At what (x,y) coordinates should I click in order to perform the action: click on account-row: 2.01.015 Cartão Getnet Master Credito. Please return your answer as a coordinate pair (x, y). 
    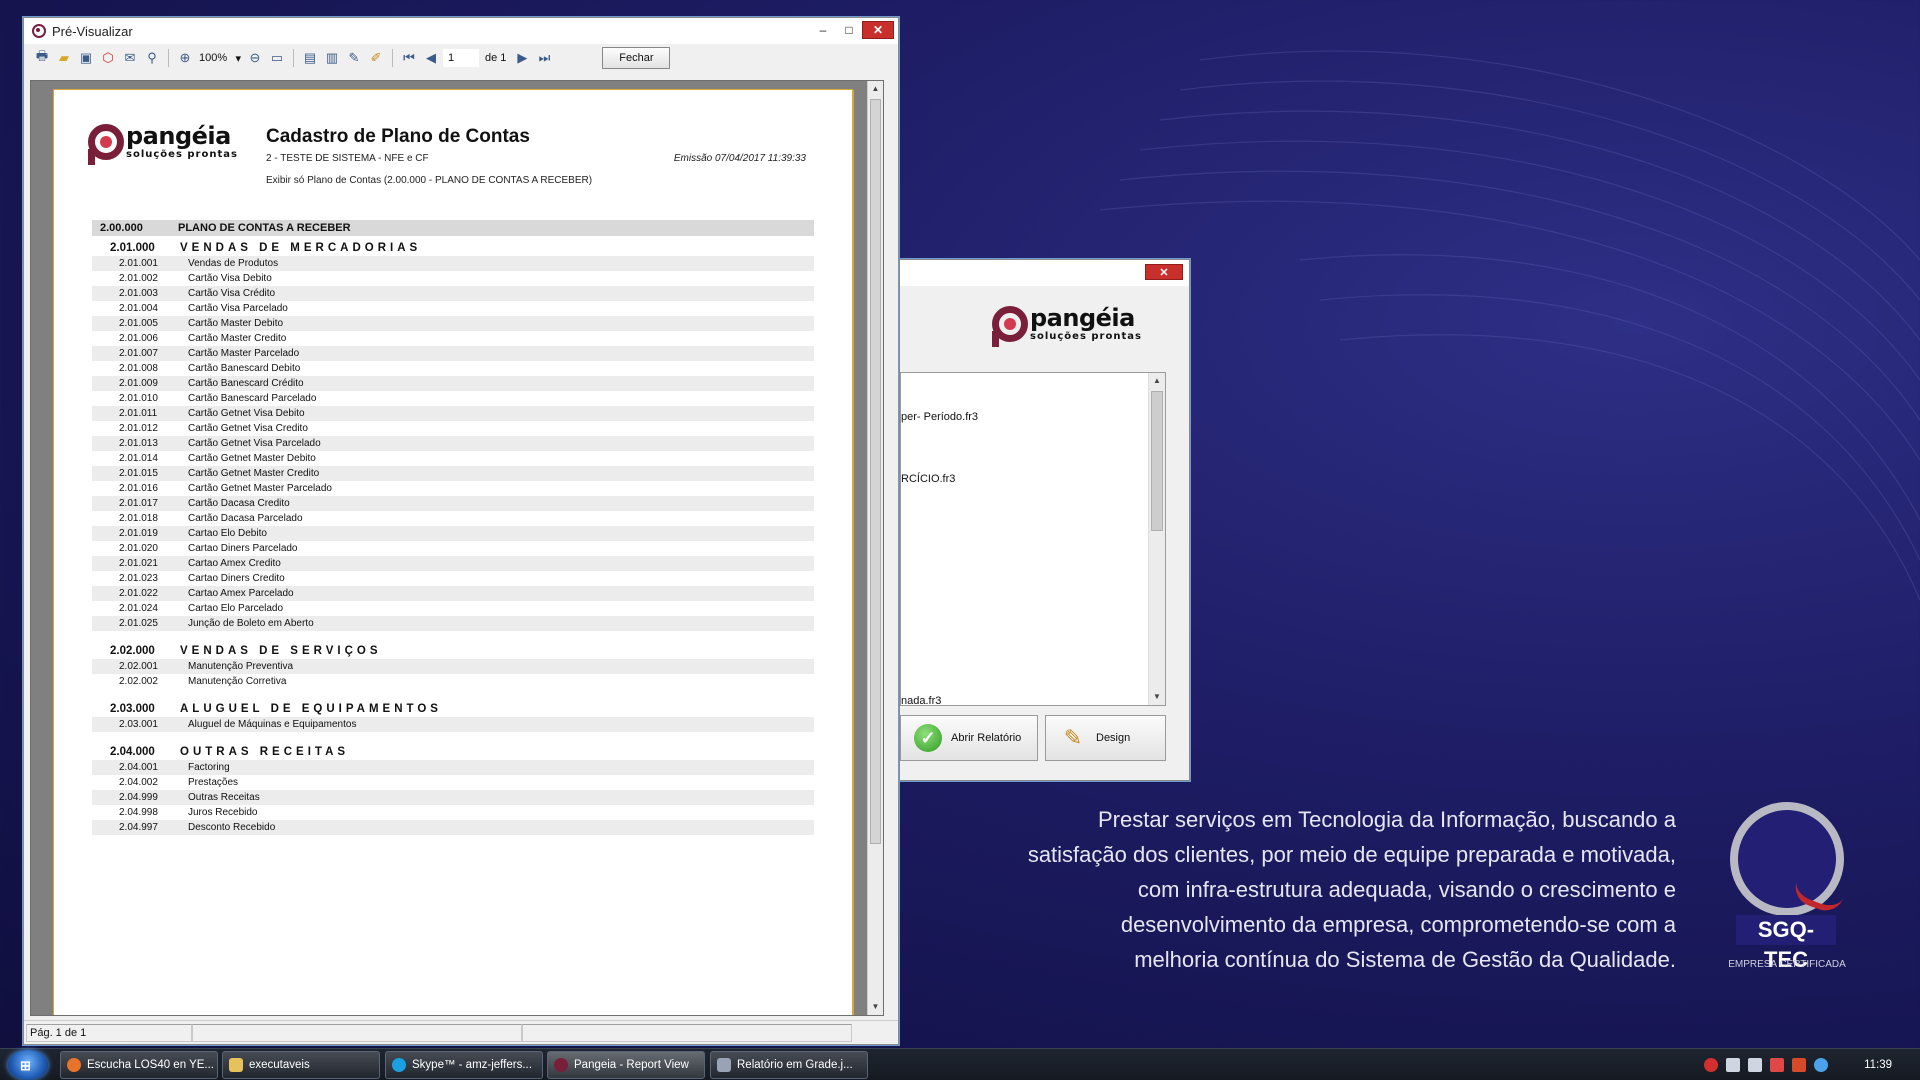
    Looking at the image, I should click on (453, 473).